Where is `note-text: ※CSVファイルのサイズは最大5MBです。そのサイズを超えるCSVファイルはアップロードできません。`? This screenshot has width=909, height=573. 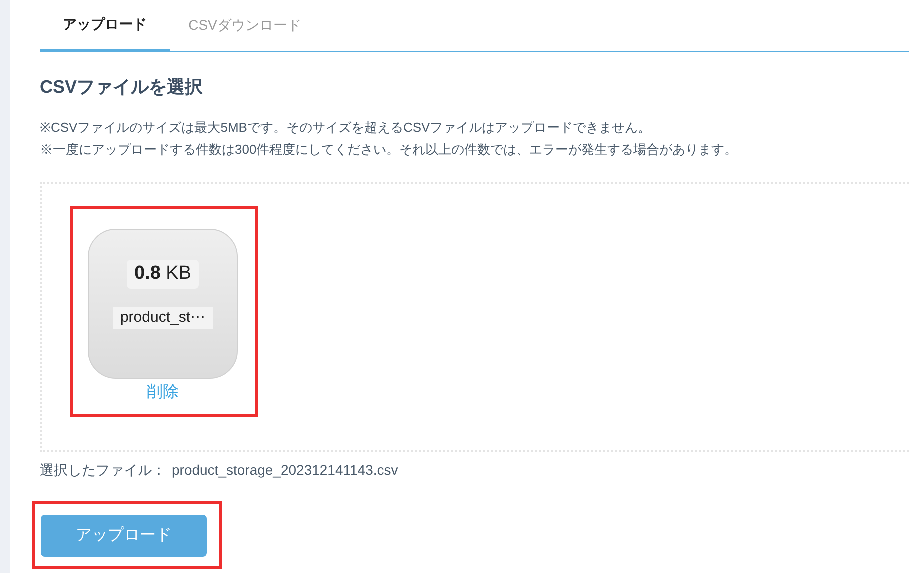 note-text: ※CSVファイルのサイズは最大5MBです。そのサイズを超えるCSVファイルはアップロードできません。 is located at coordinates (346, 128).